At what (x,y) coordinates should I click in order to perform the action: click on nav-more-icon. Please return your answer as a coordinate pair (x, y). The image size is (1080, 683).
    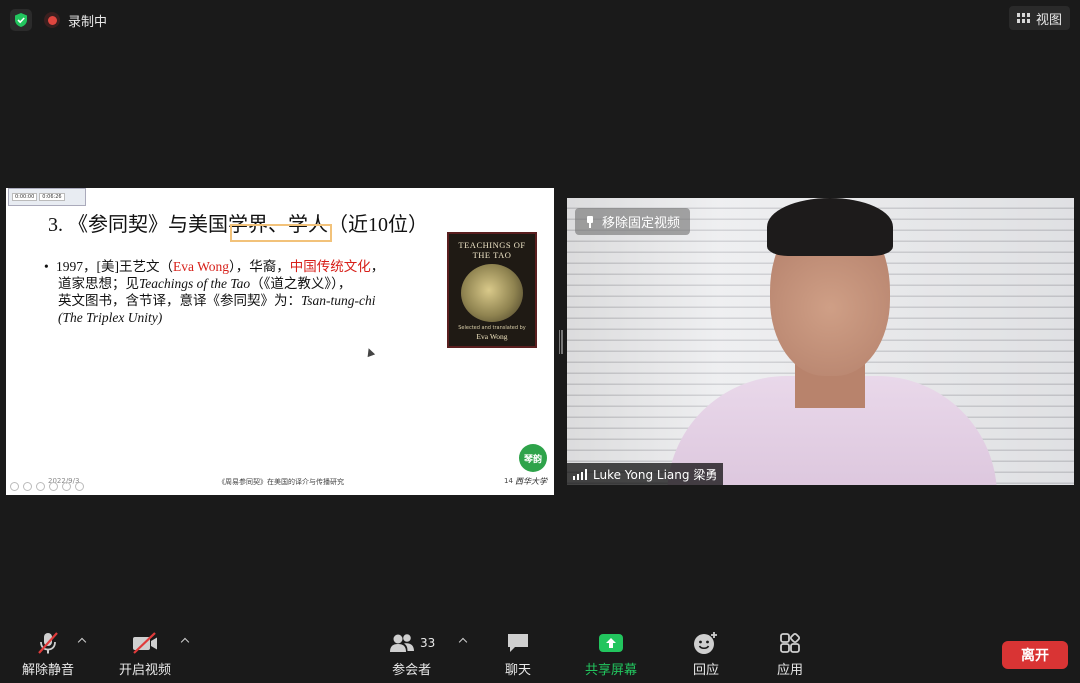
    Looking at the image, I should click on (79, 486).